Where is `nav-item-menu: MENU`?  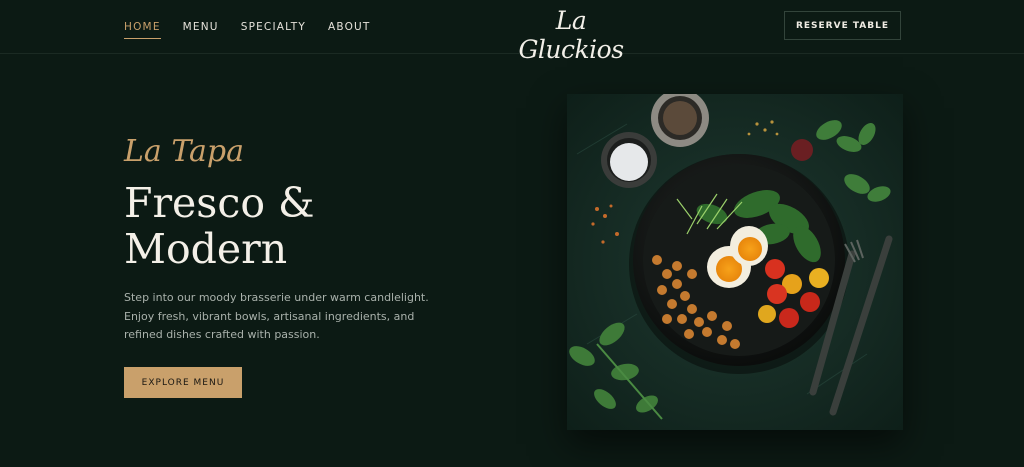
nav-item-menu: MENU is located at coordinates (201, 30).